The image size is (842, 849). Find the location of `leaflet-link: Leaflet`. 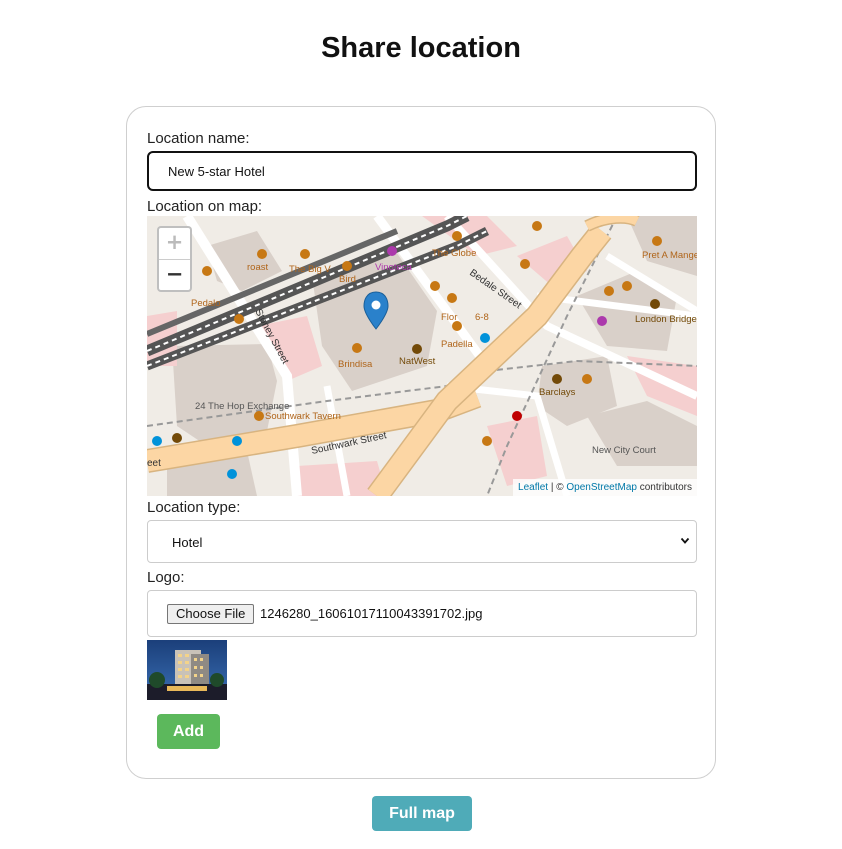

leaflet-link: Leaflet is located at coordinates (533, 487).